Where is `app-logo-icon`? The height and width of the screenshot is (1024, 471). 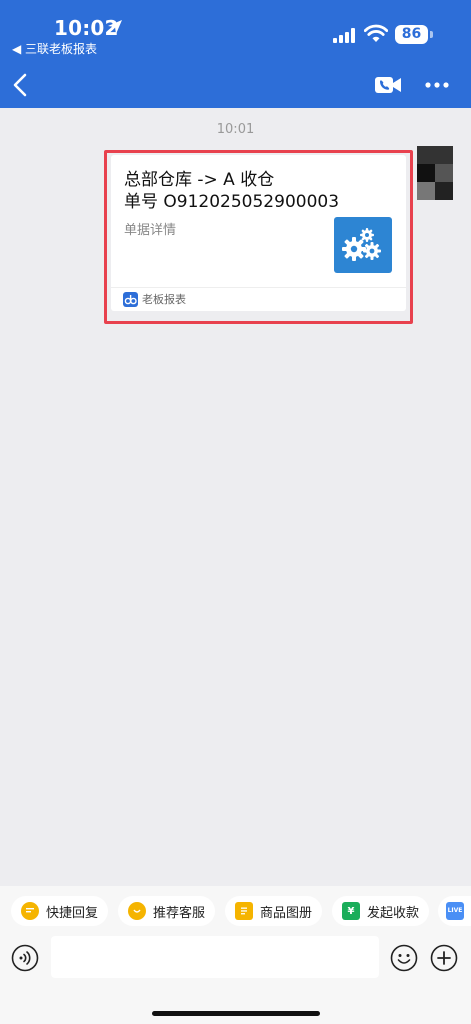
app-logo-icon is located at coordinates (130, 299).